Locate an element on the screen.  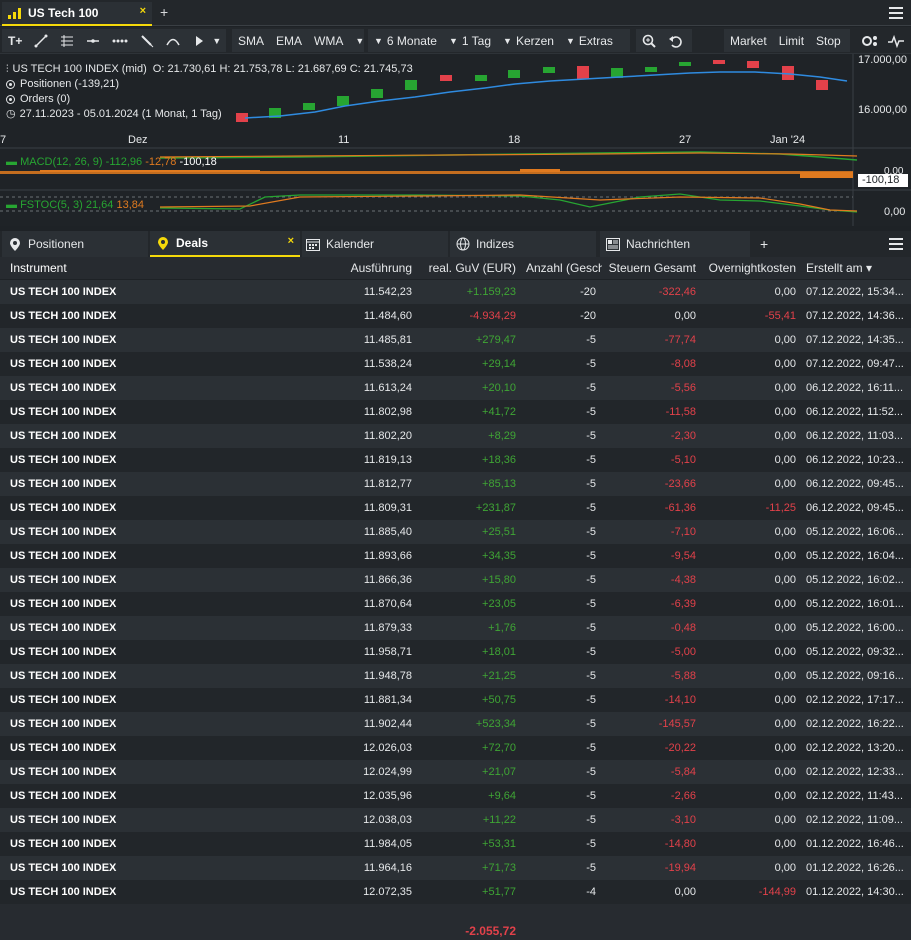
col-guv: real. GuV (EUR) is located at coordinates (464, 268).